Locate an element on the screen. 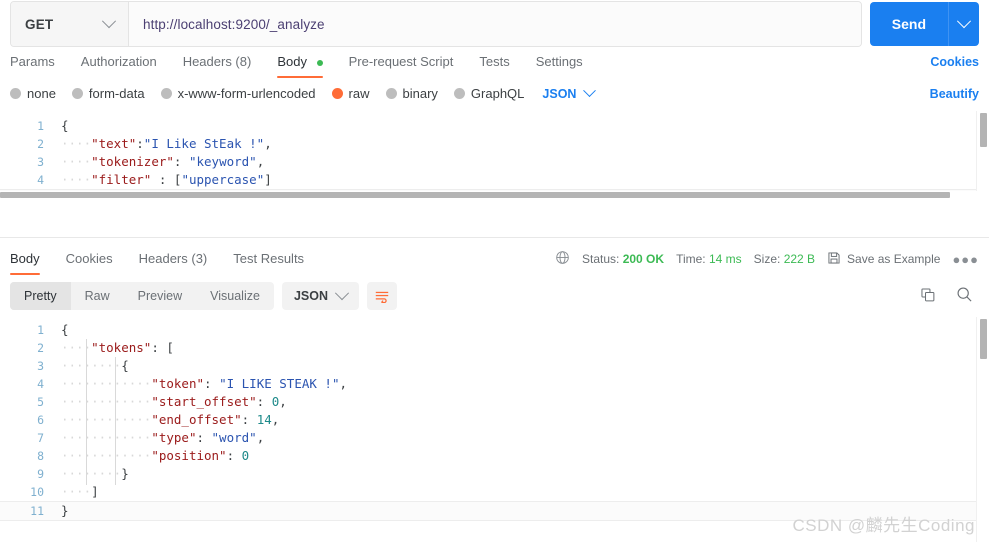 The image size is (989, 542). line-number: 10 is located at coordinates (37, 492).